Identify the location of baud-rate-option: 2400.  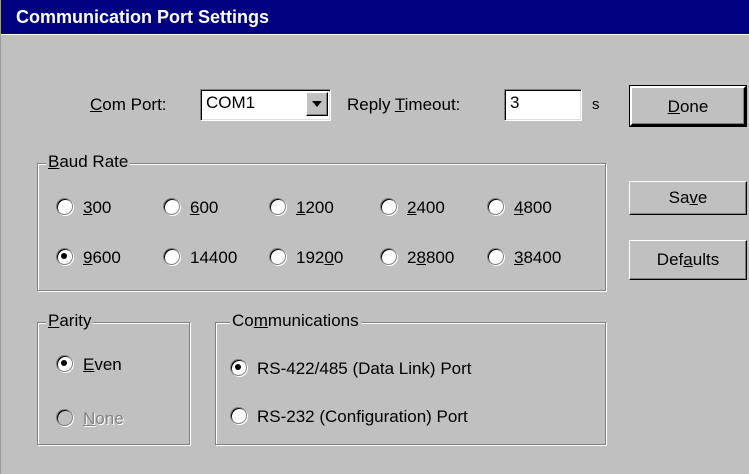
(412, 208).